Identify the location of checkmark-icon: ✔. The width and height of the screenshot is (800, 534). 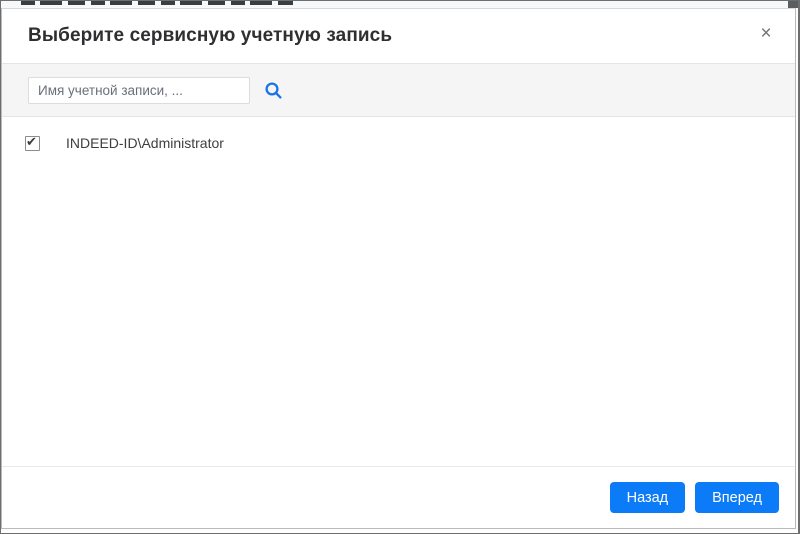
(31, 141).